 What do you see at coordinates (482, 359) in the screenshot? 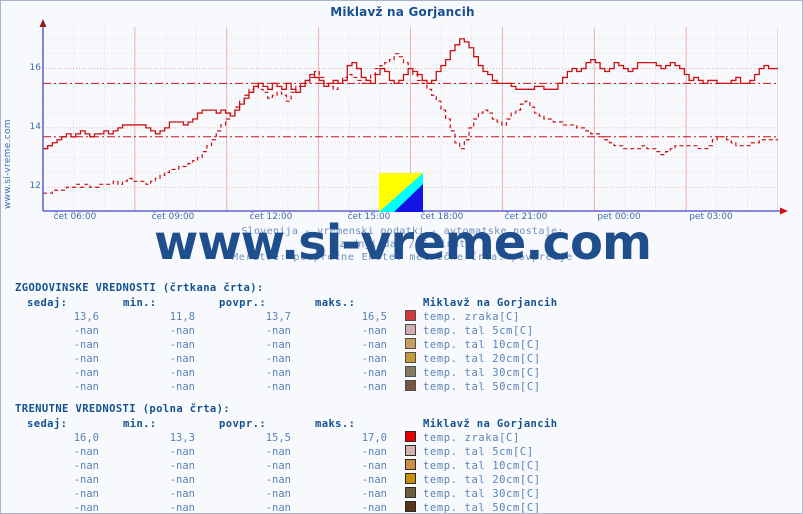
I see `series-label: temp. tal 20cm[C]` at bounding box center [482, 359].